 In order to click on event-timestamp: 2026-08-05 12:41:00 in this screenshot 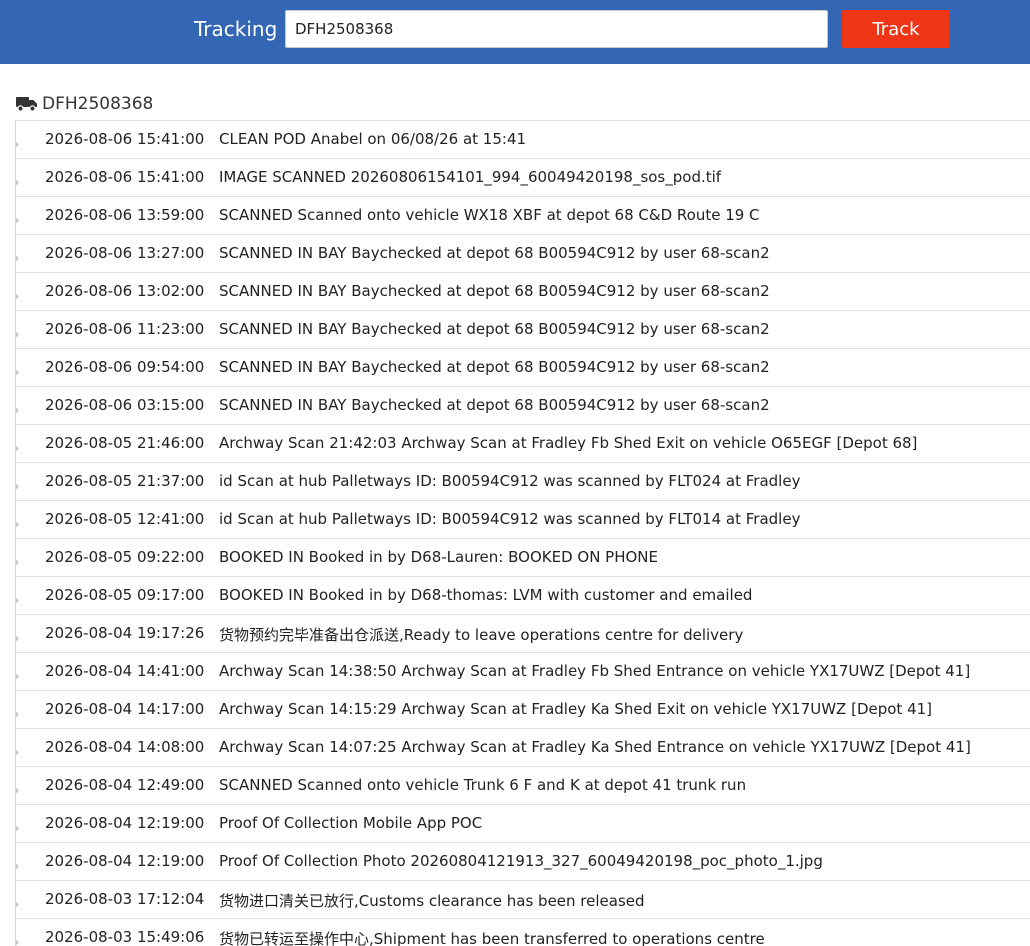, I will do `click(125, 519)`.